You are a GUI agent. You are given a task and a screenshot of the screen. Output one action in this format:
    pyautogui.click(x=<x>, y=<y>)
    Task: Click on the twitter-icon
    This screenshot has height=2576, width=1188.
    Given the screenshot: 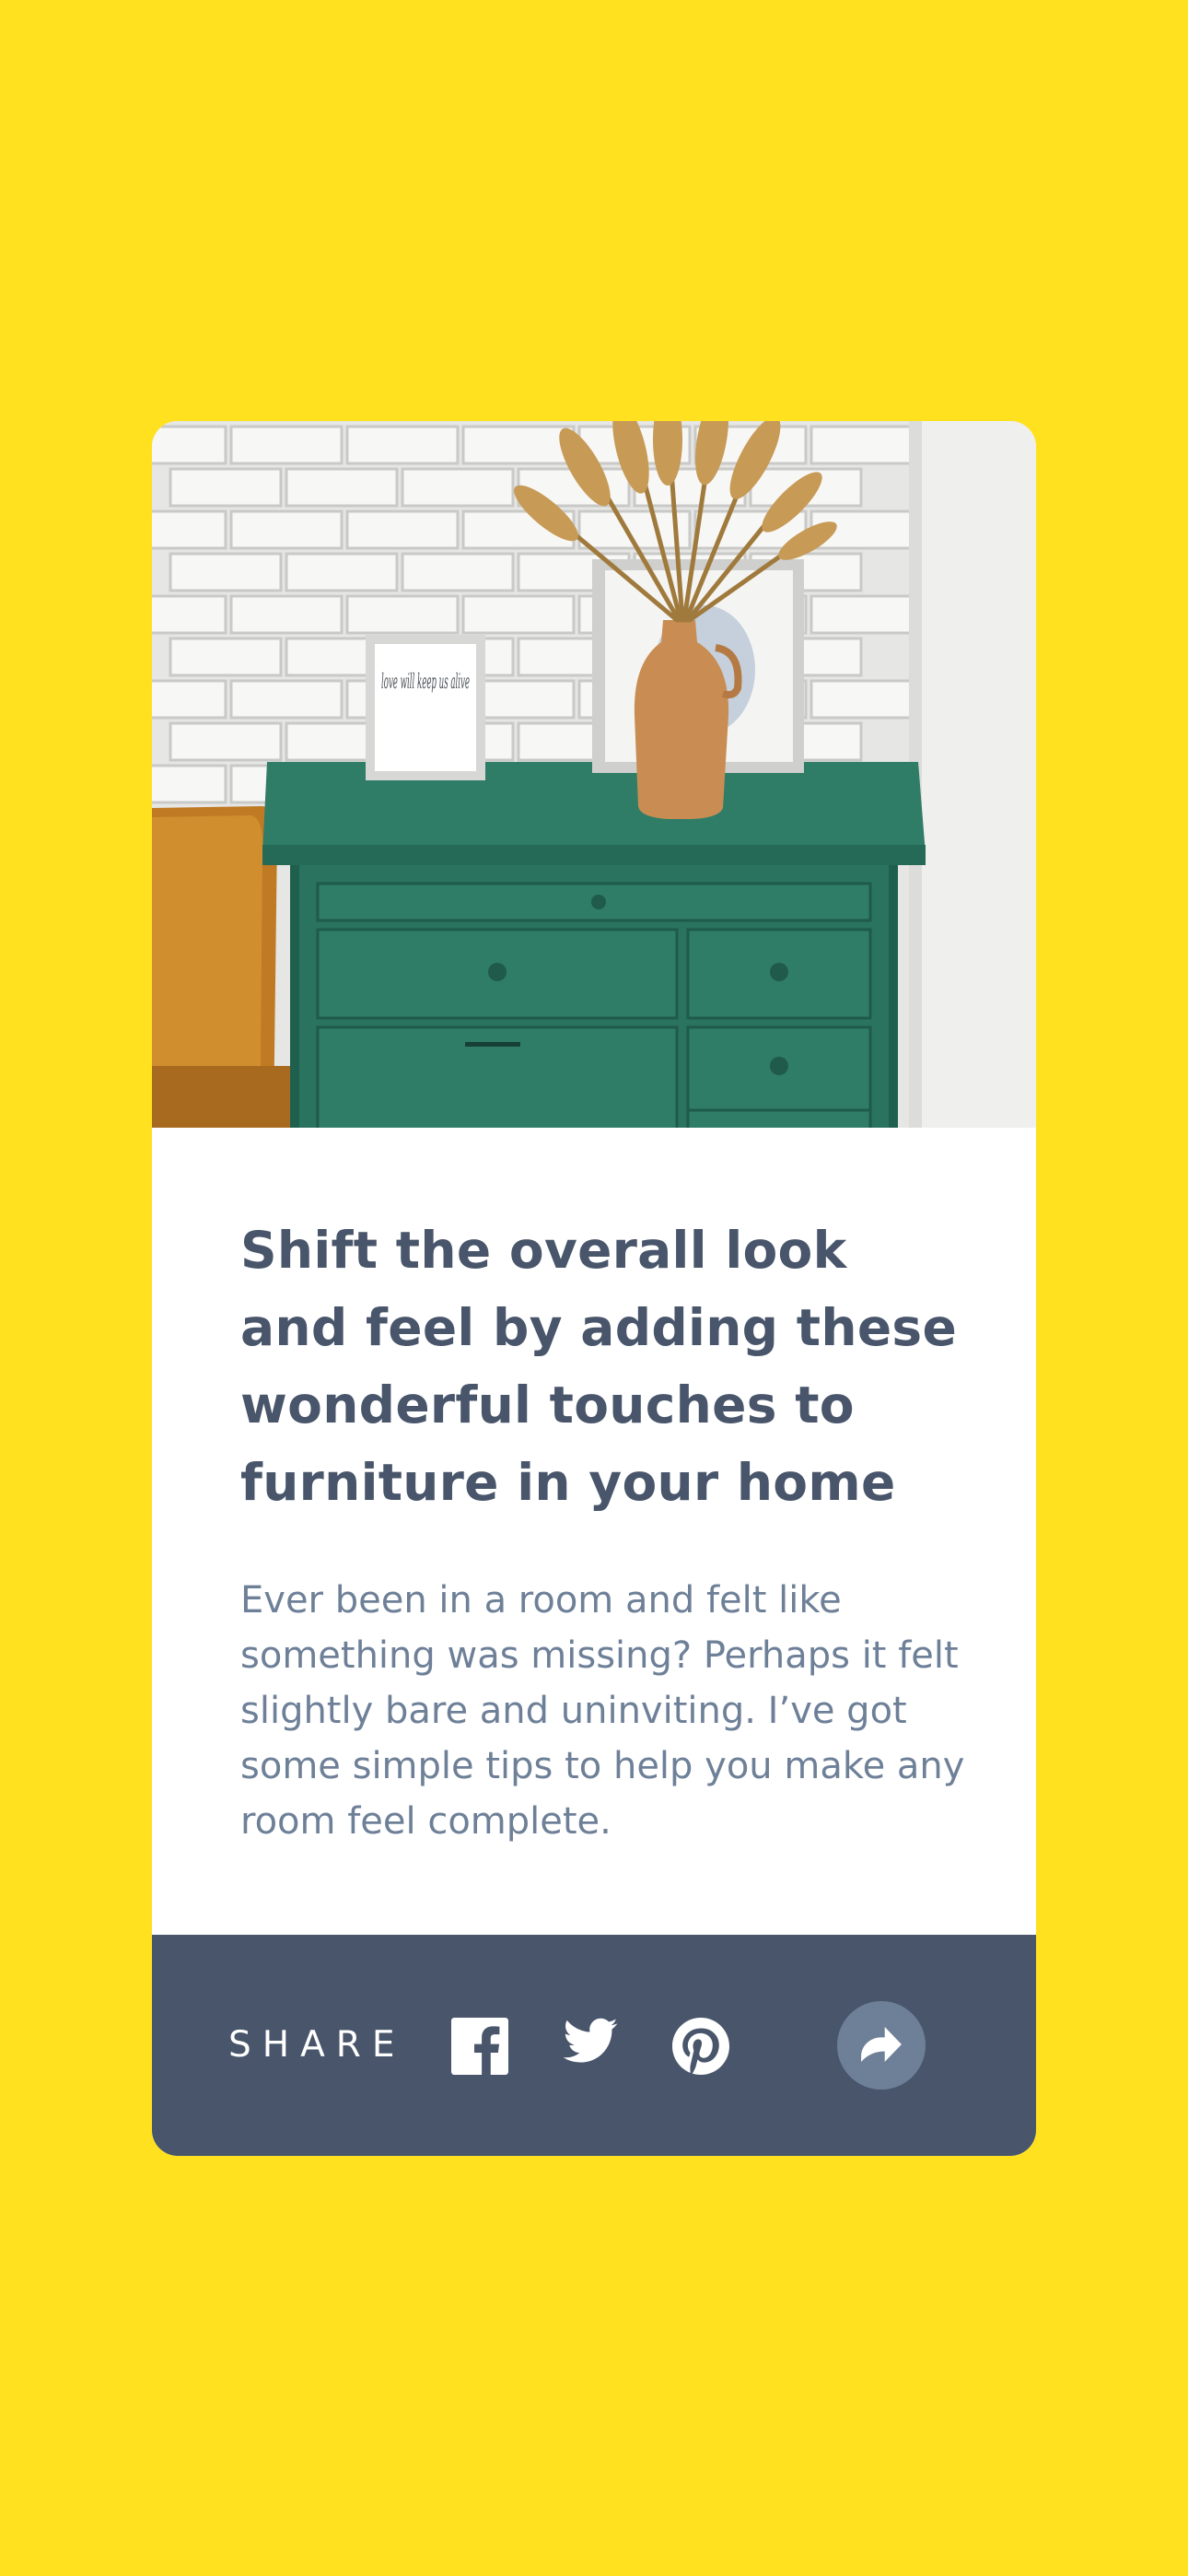 What is the action you would take?
    pyautogui.click(x=590, y=2043)
    